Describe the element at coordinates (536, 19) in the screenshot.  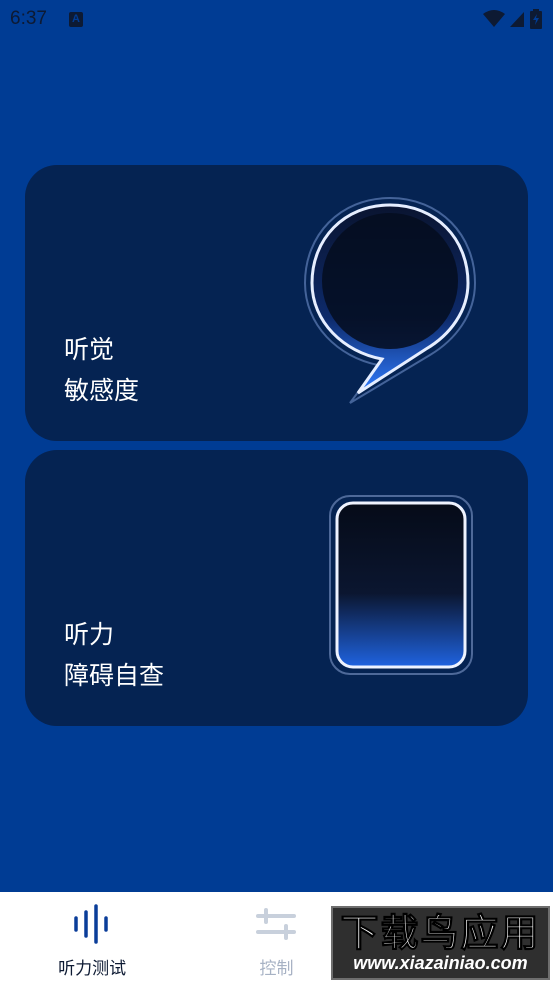
I see `battery-icon` at that location.